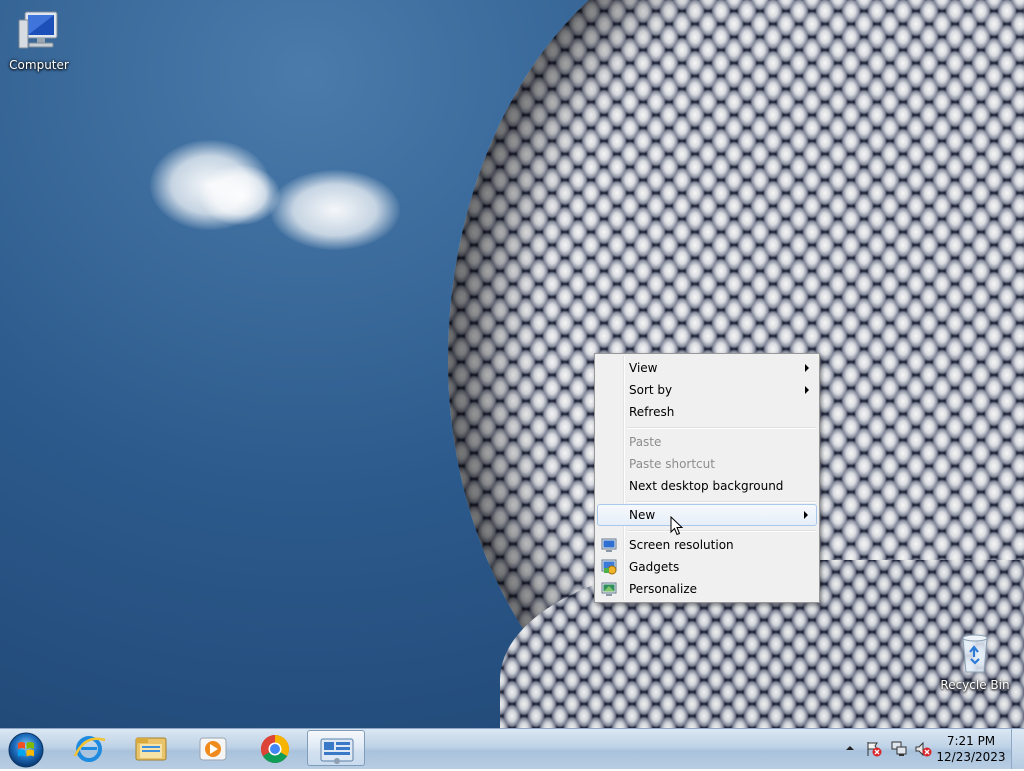 The width and height of the screenshot is (1024, 771). What do you see at coordinates (651, 390) in the screenshot?
I see `menu-item-label: Sort by` at bounding box center [651, 390].